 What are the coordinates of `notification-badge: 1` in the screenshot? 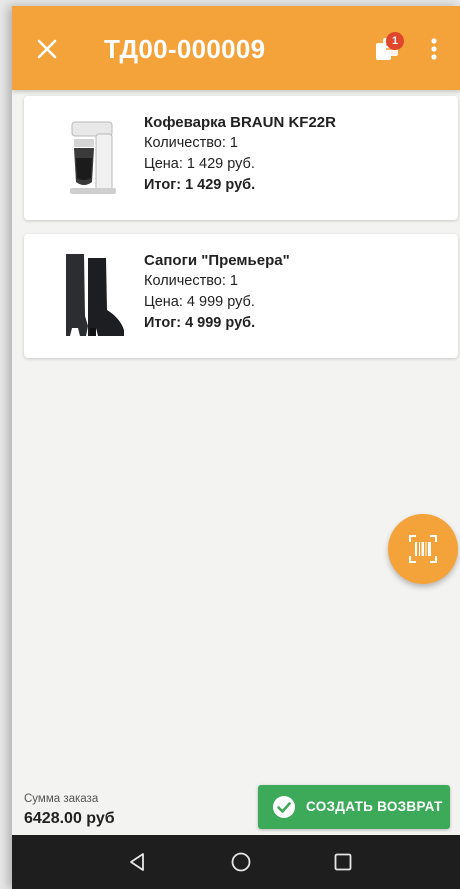 It's located at (395, 41).